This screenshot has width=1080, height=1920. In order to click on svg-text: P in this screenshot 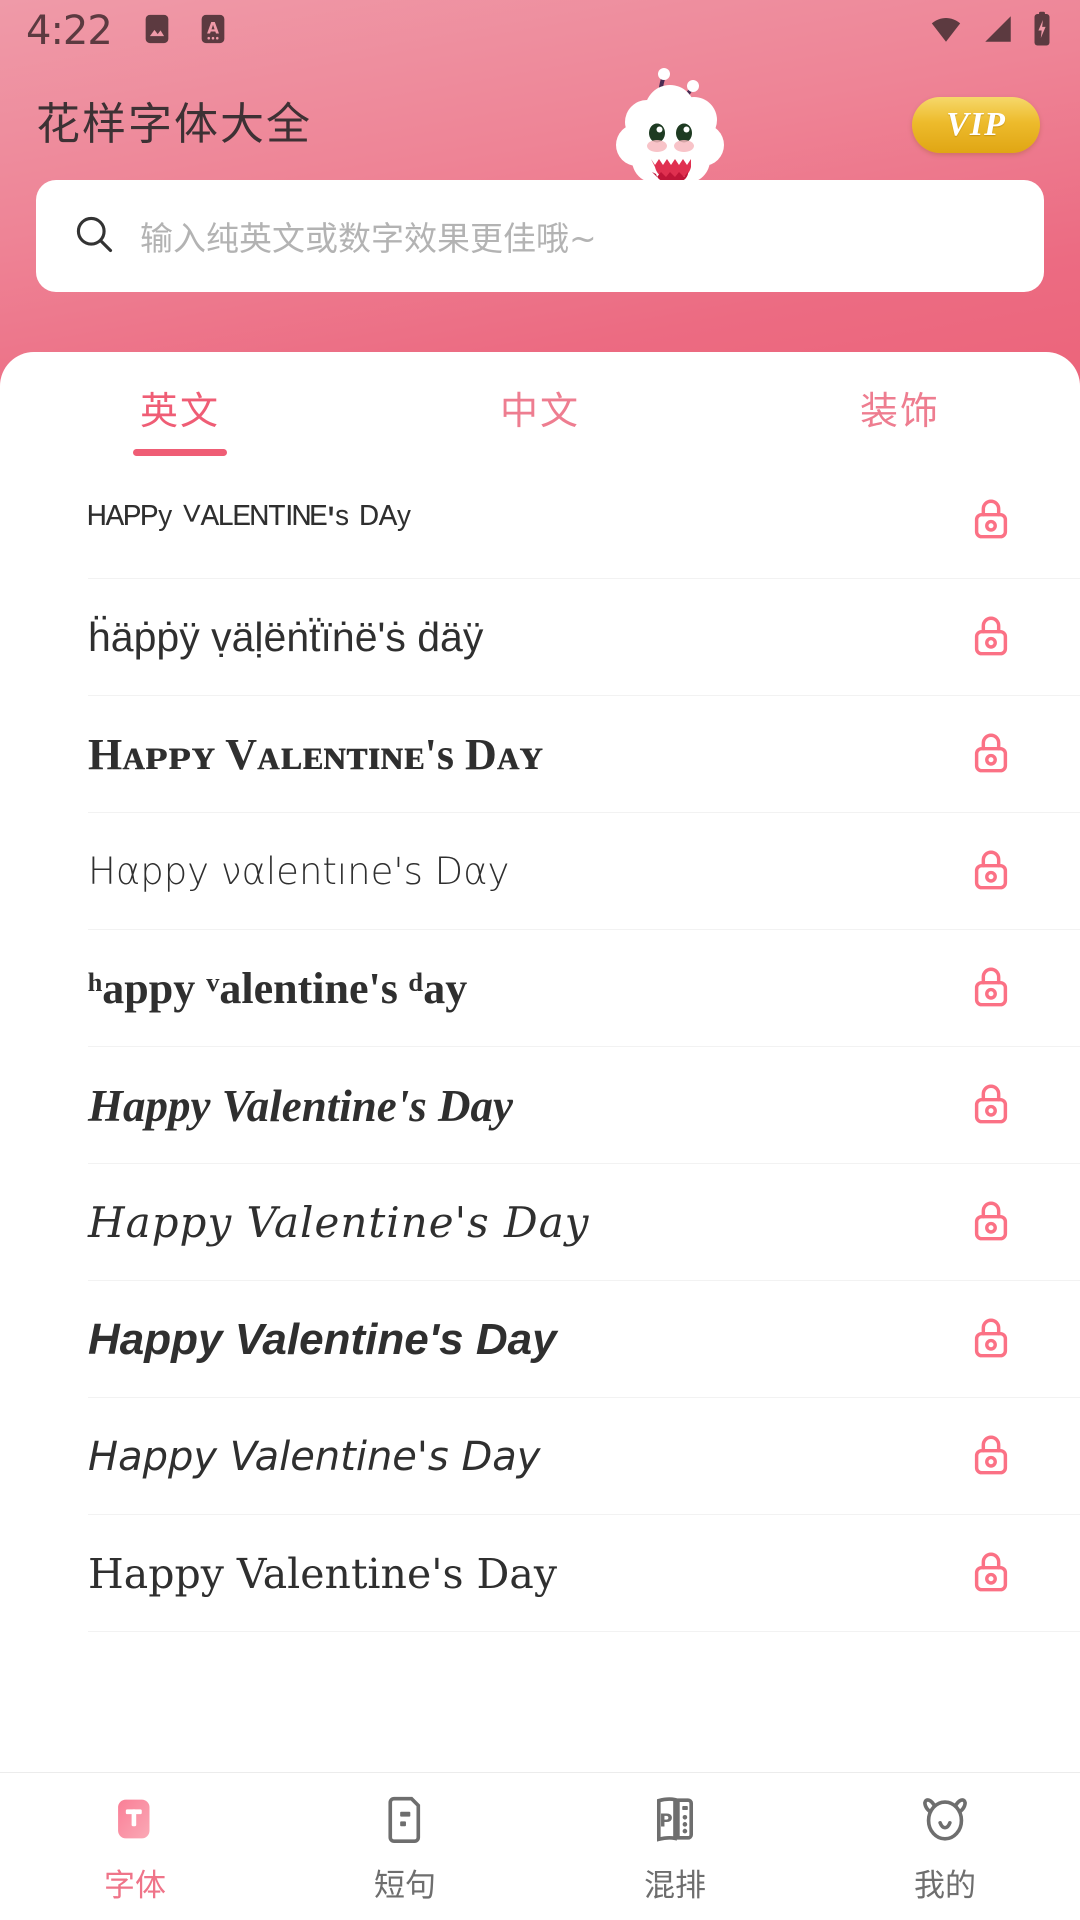, I will do `click(665, 1820)`.